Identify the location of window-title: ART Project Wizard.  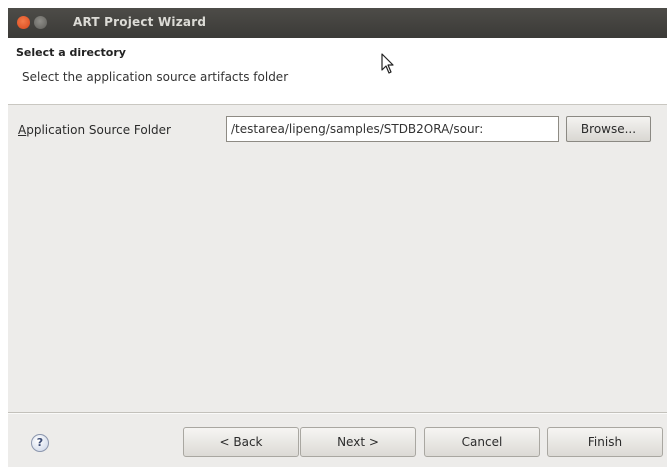
(140, 22).